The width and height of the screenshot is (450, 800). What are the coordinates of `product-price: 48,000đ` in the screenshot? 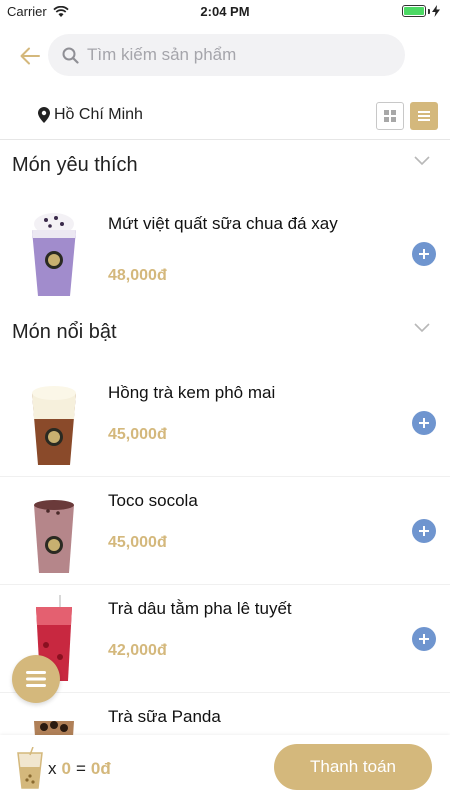 It's located at (137, 275).